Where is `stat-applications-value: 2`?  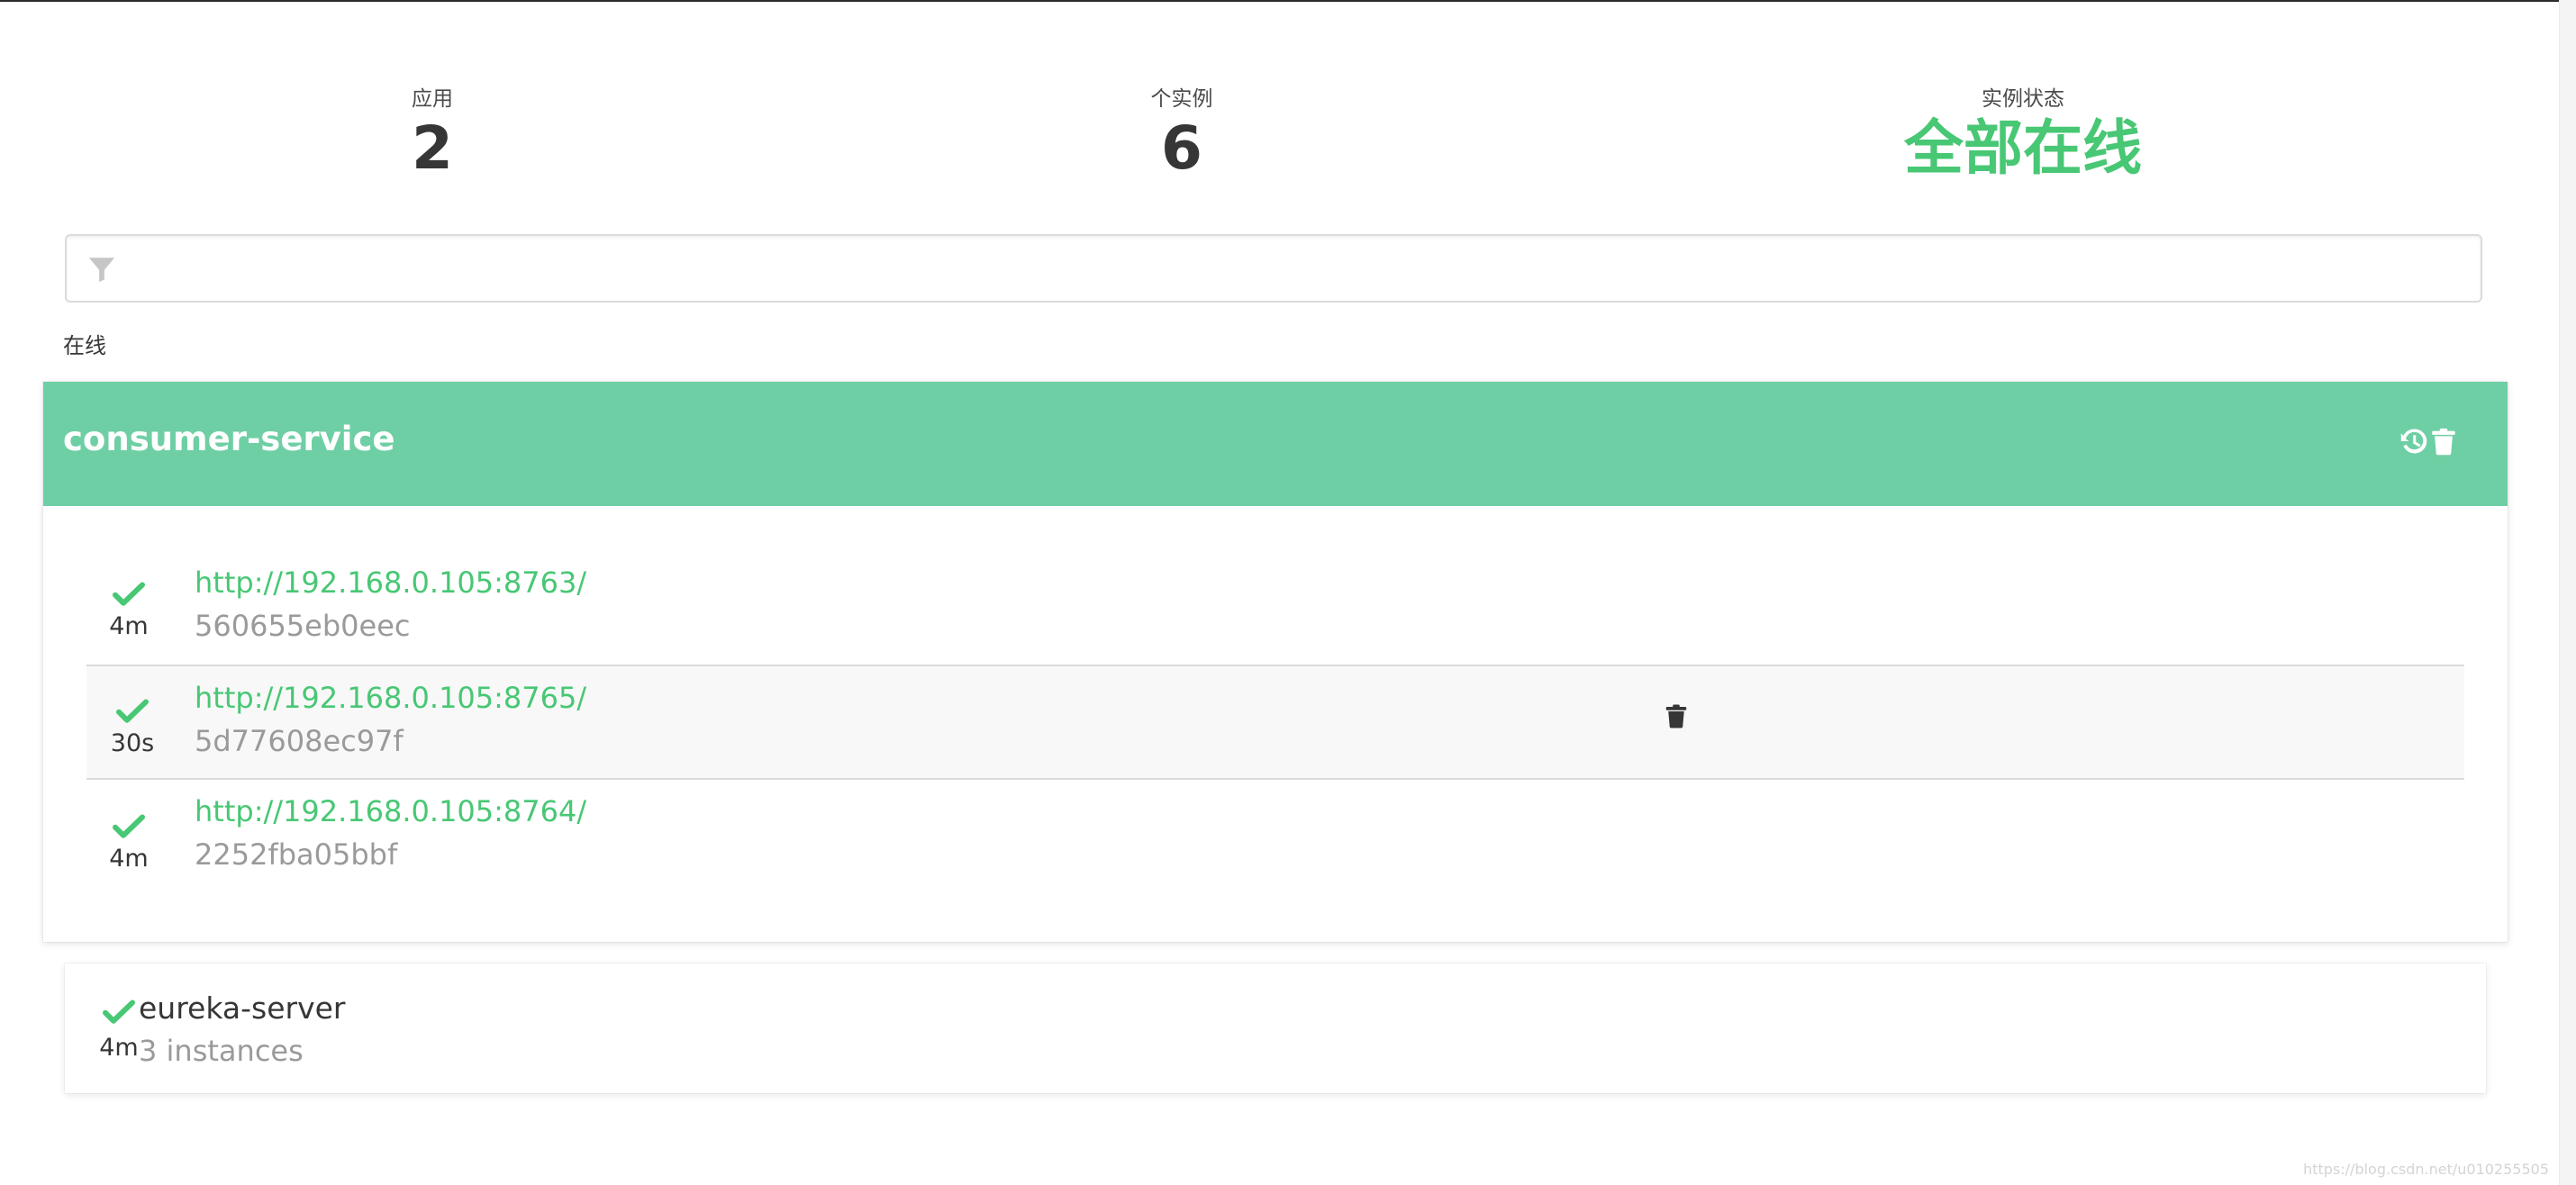 stat-applications-value: 2 is located at coordinates (432, 148).